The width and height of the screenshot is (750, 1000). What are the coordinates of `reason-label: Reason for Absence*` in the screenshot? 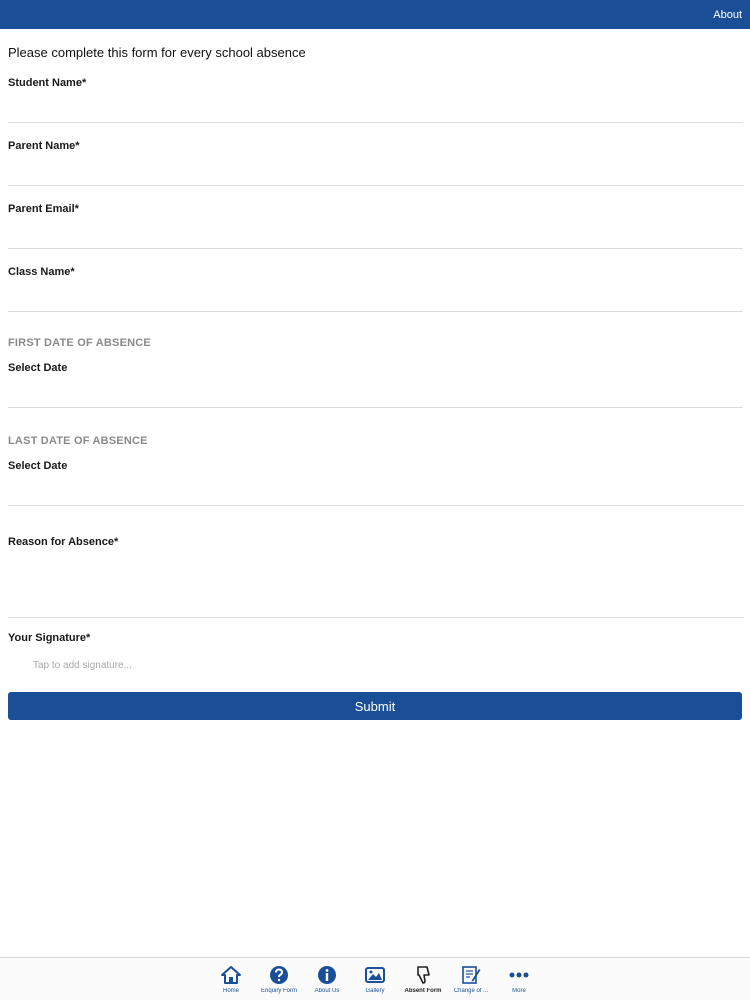 It's located at (63, 542).